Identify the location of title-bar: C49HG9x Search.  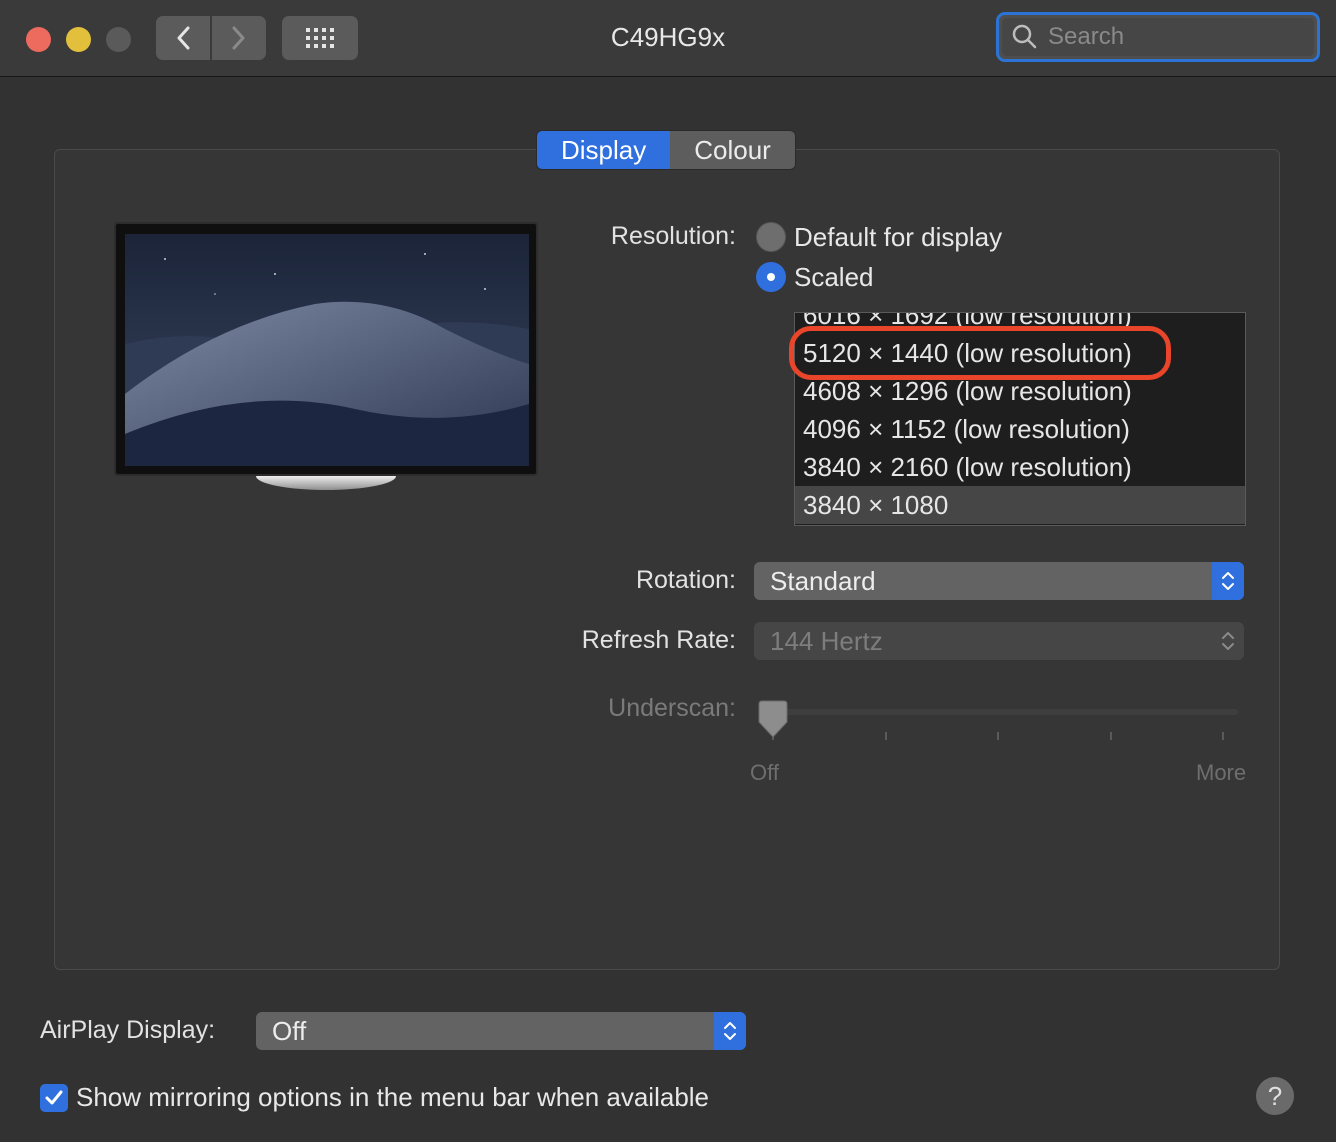
(668, 38).